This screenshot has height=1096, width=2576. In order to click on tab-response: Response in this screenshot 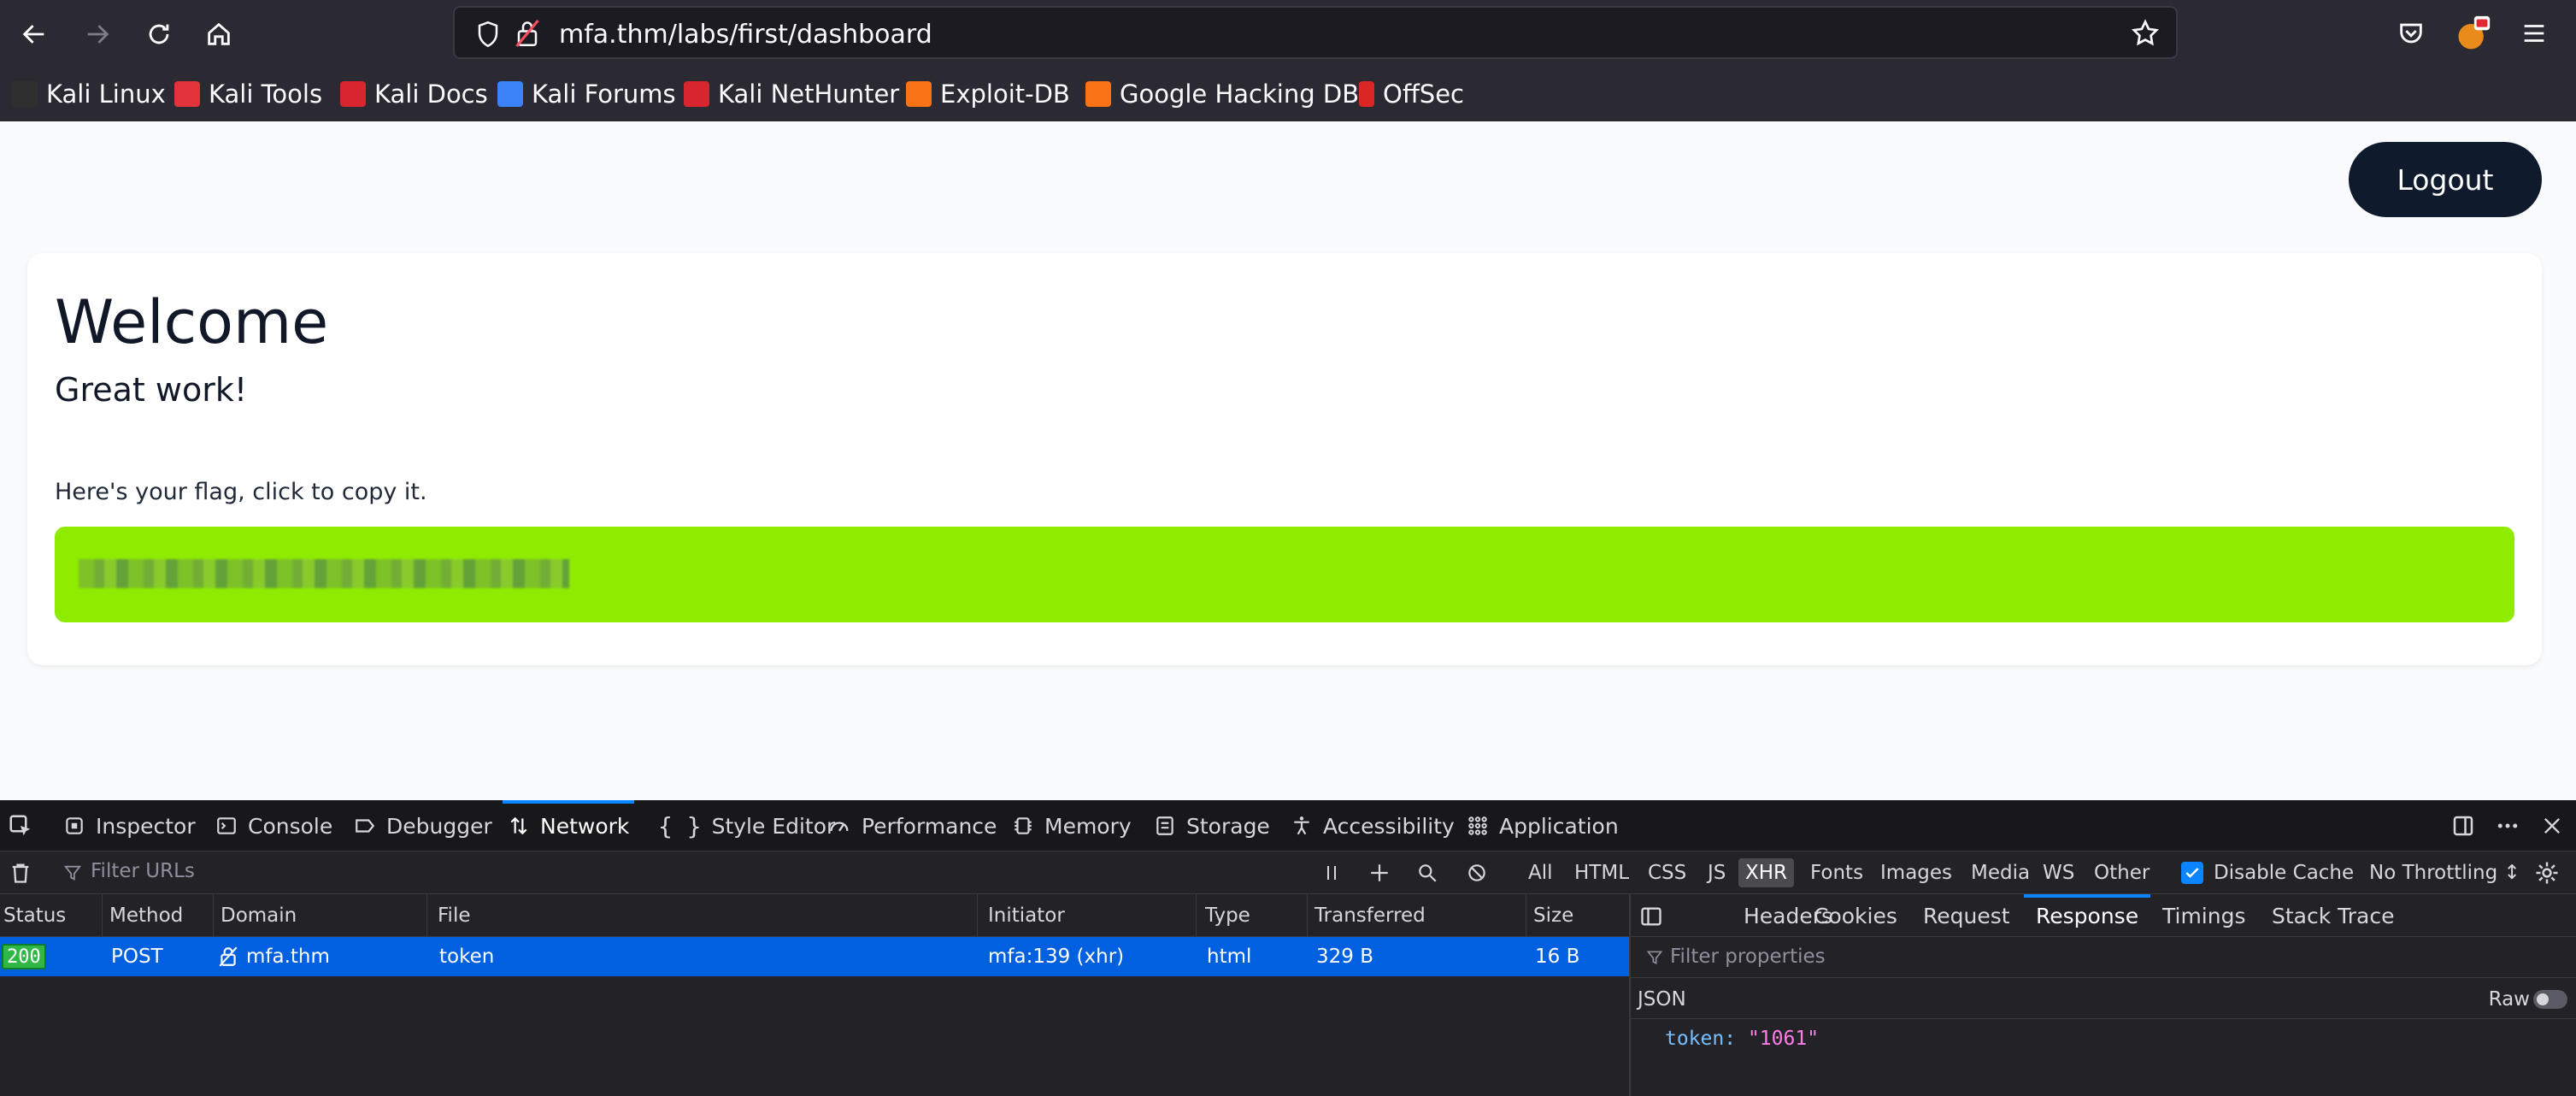, I will do `click(2087, 915)`.